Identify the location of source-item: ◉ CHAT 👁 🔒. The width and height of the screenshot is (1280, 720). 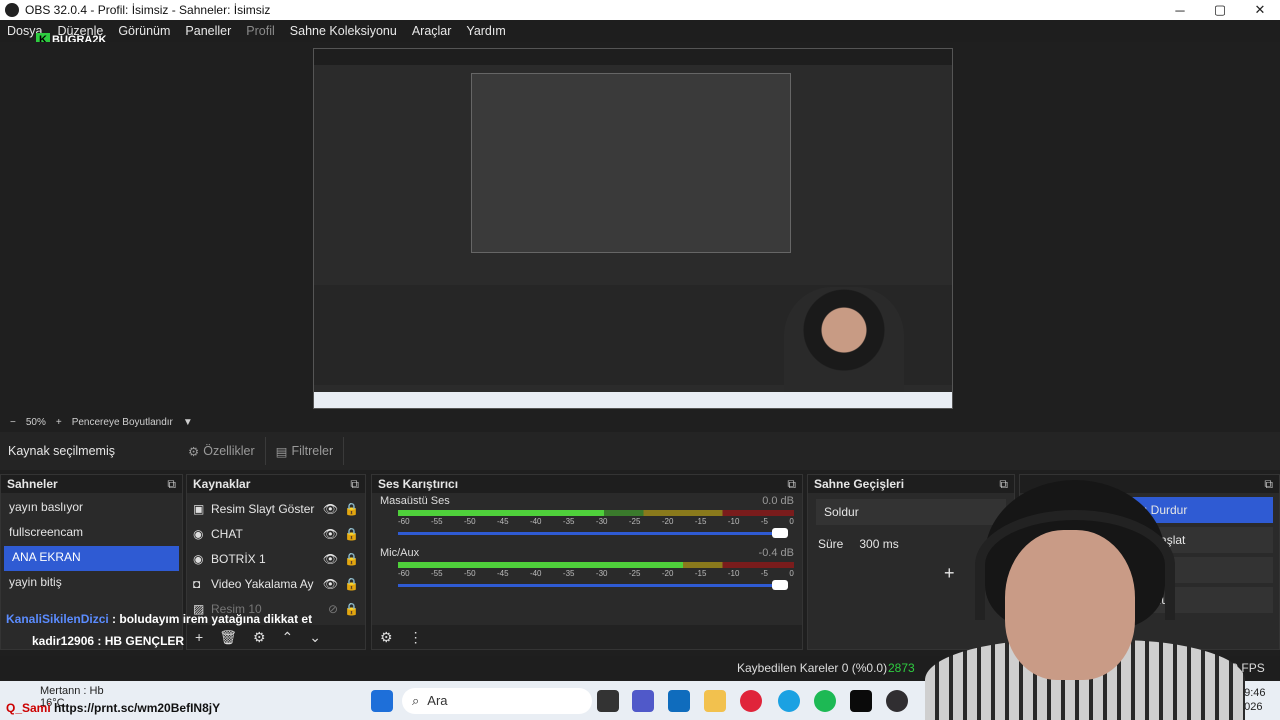
(276, 533).